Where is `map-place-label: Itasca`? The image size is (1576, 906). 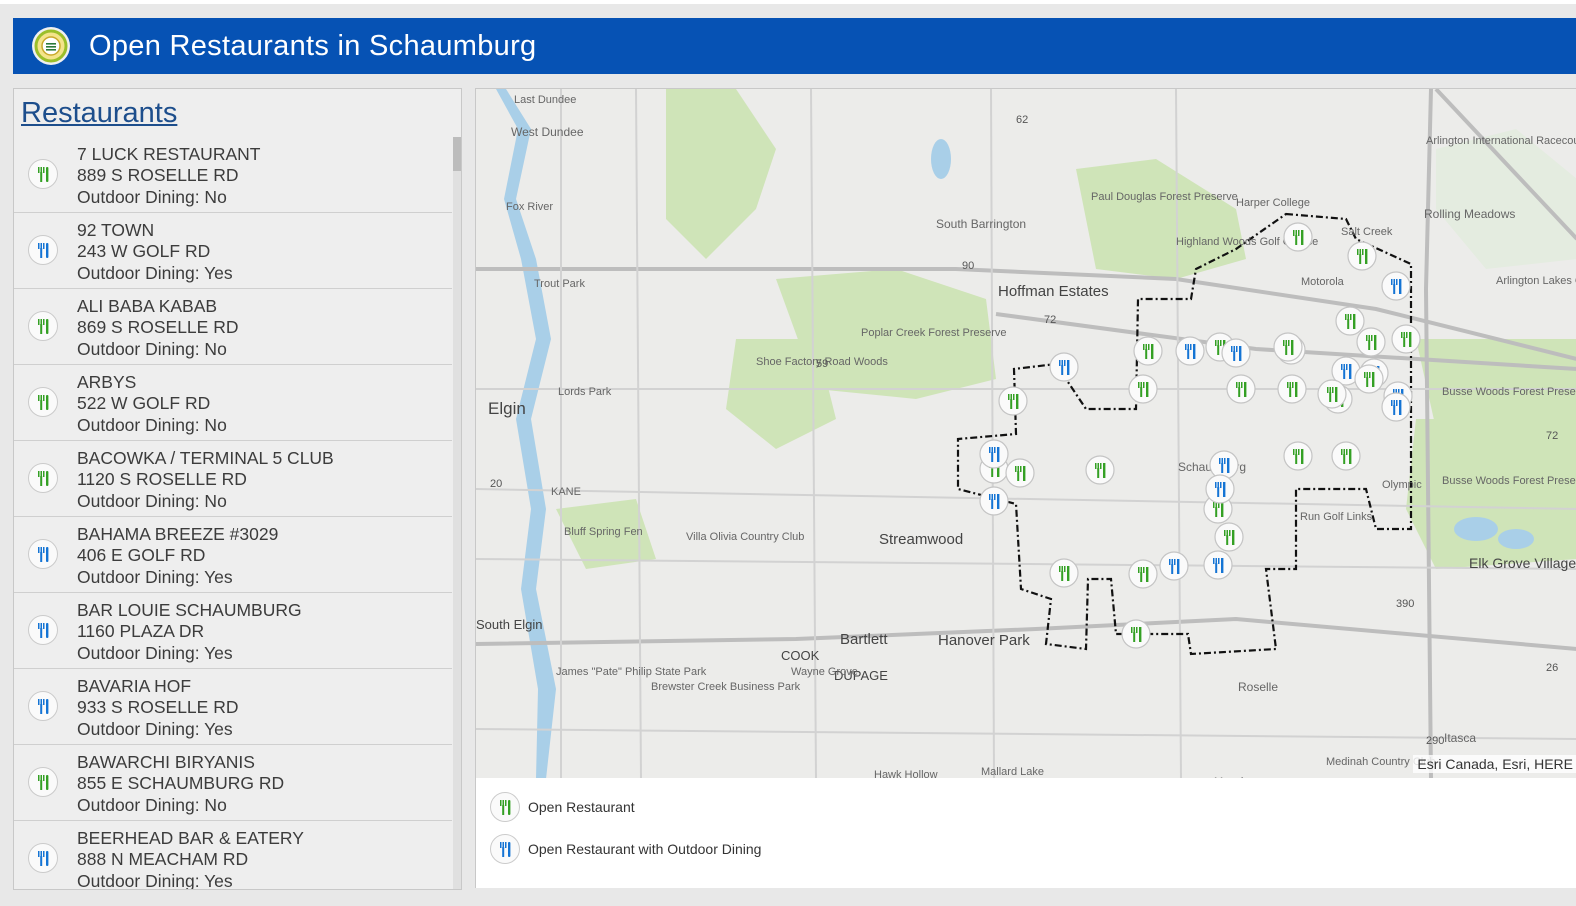
map-place-label: Itasca is located at coordinates (1460, 738).